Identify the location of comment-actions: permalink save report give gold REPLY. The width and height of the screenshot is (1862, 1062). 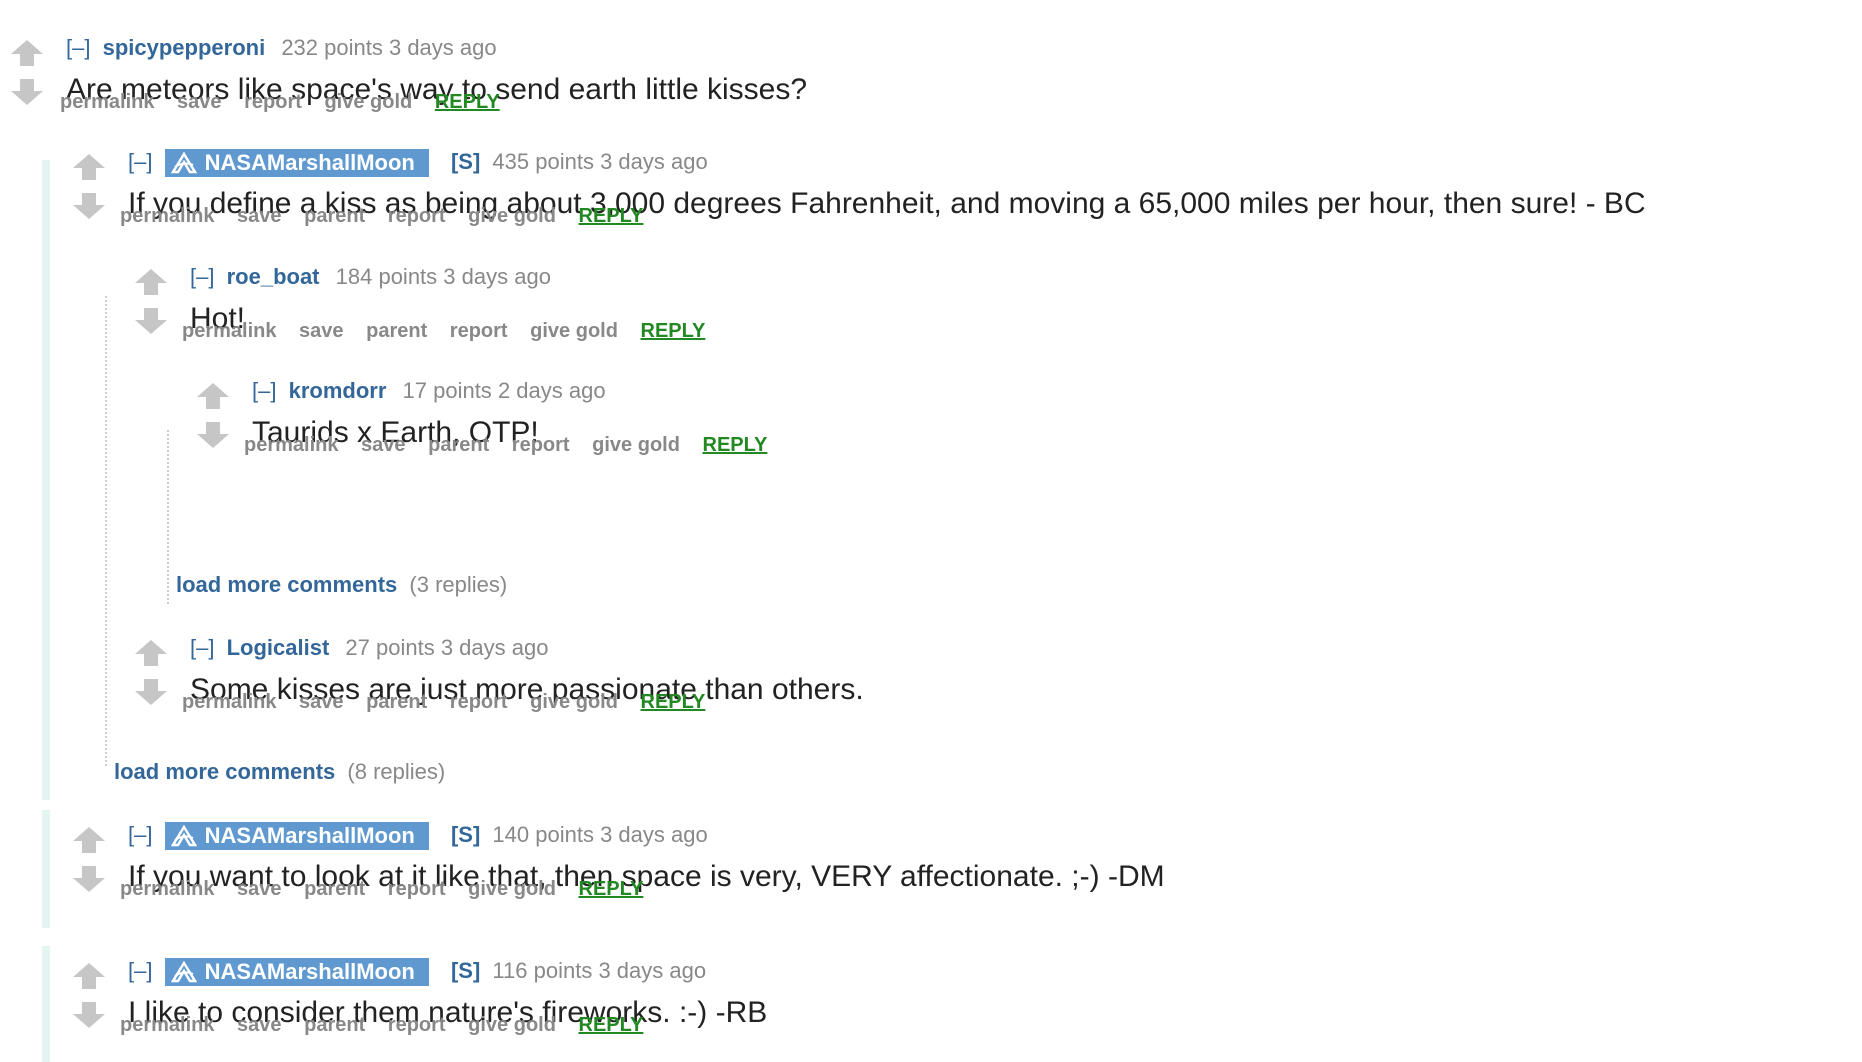
(288, 102).